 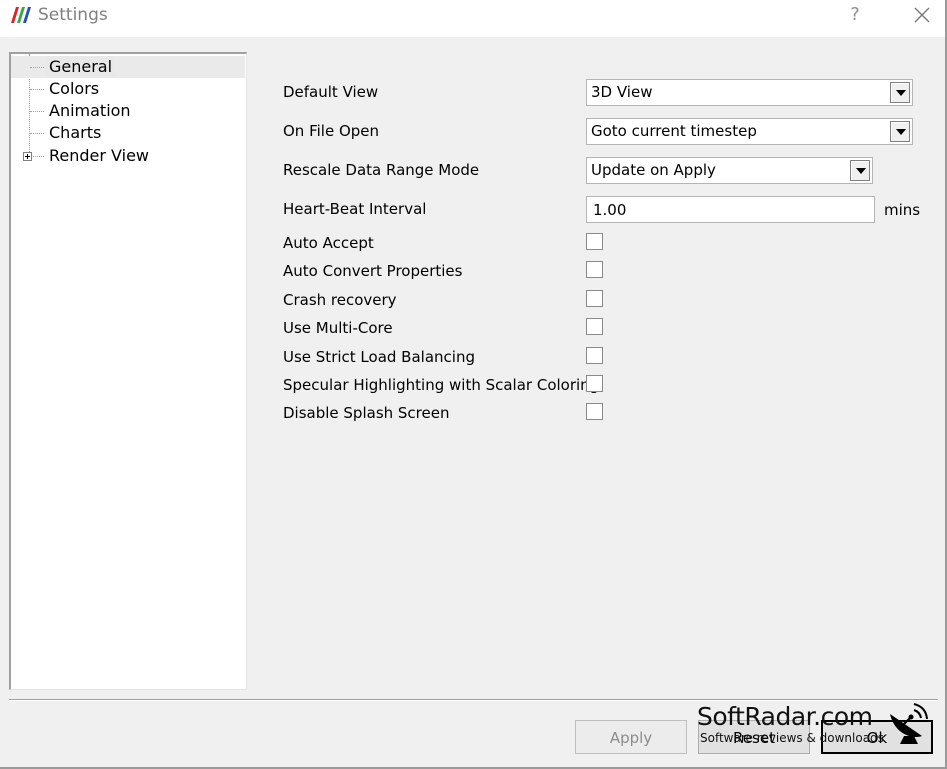 I want to click on rescale-mode-label: Rescale Data Range Mode, so click(x=381, y=170).